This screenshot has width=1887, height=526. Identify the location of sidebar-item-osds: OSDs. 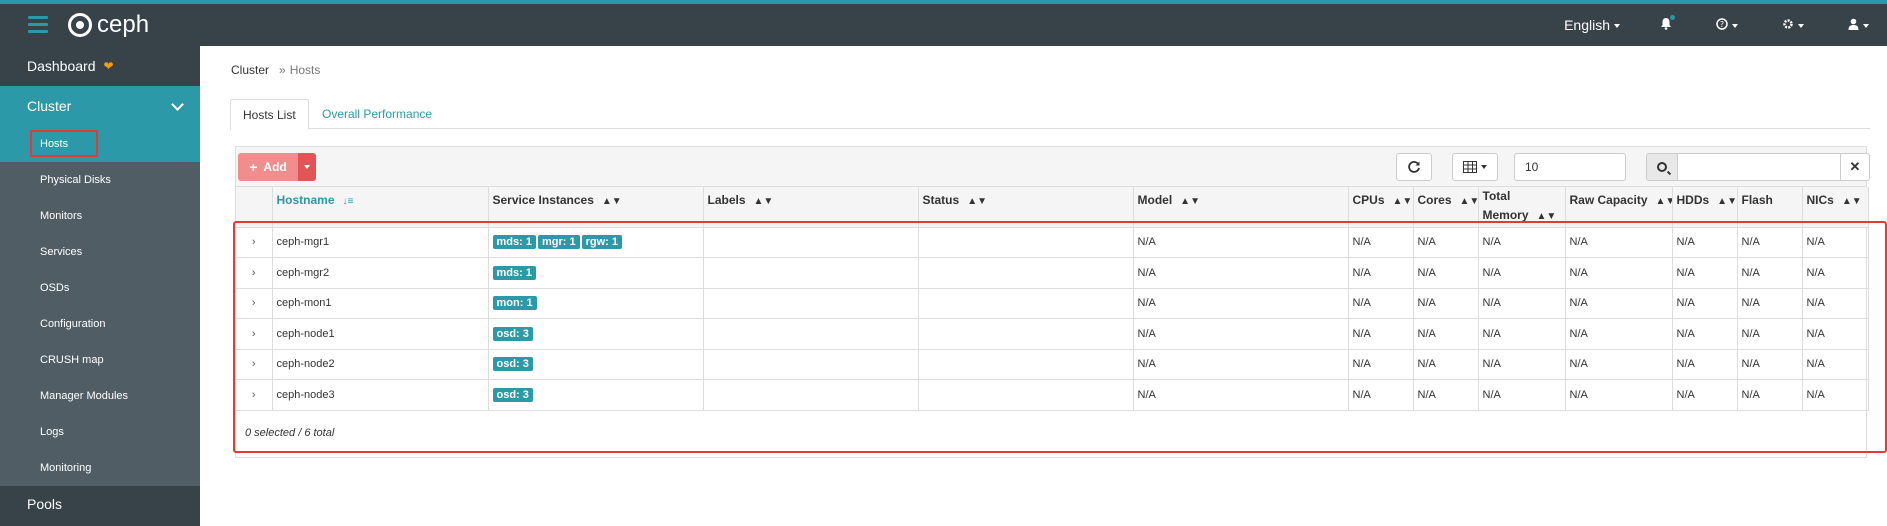
(100, 288).